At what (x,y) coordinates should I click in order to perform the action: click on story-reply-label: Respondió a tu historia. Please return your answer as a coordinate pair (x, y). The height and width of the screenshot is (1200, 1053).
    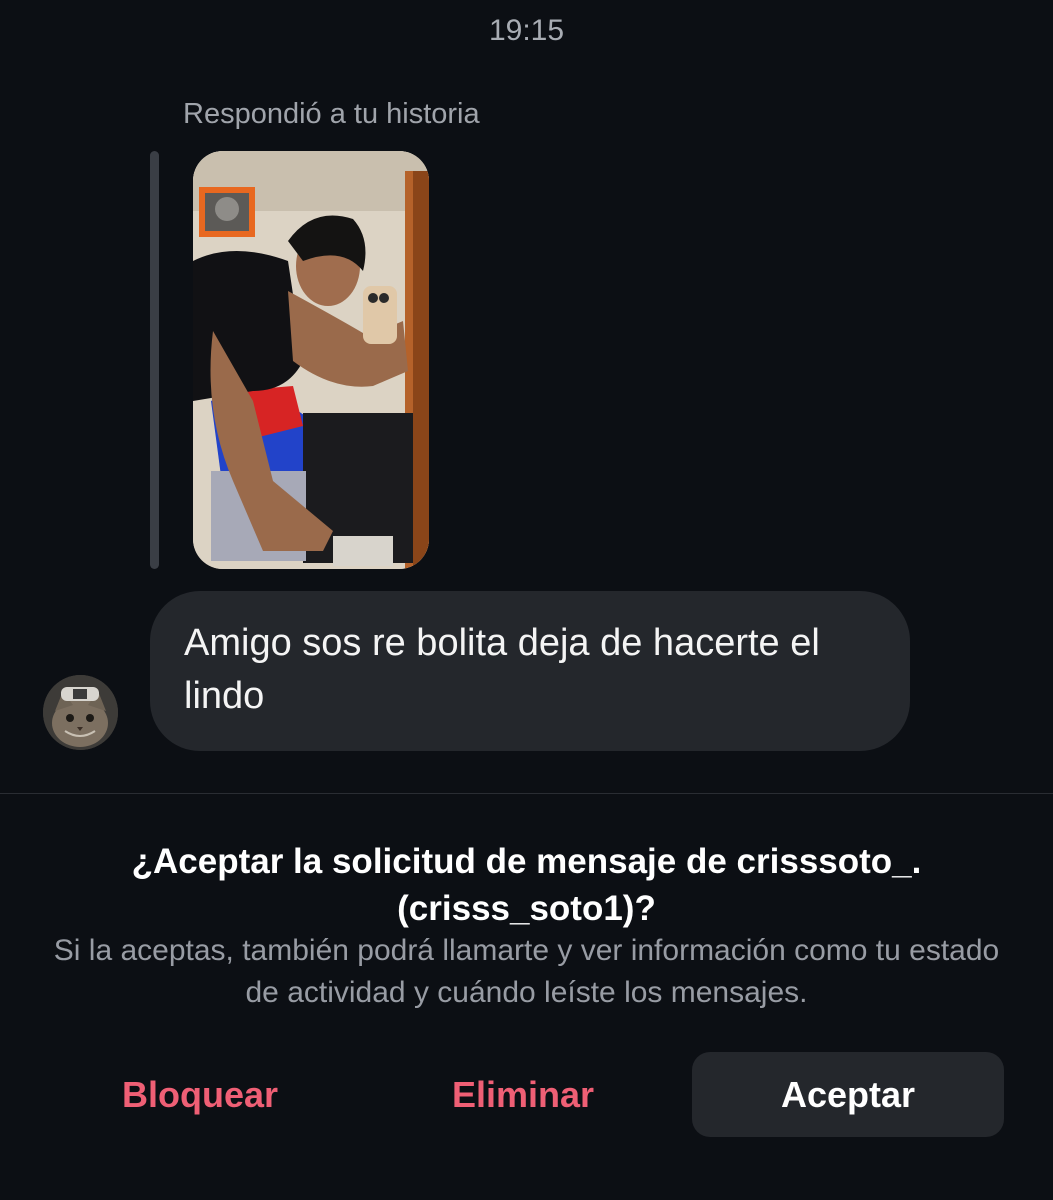
    Looking at the image, I should click on (331, 114).